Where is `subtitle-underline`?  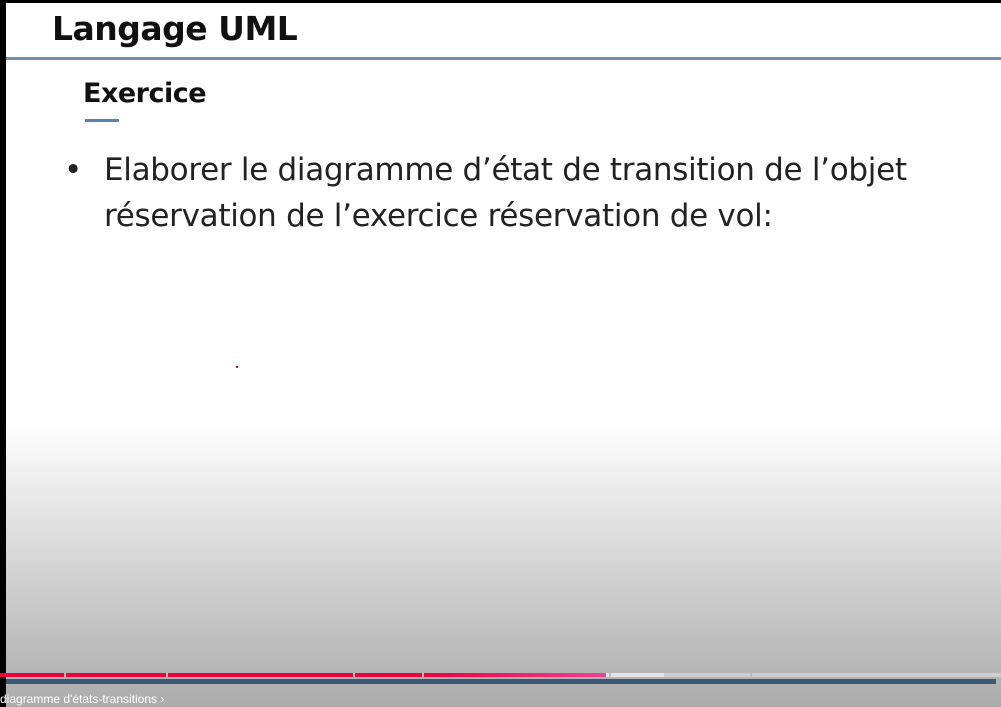
subtitle-underline is located at coordinates (102, 120).